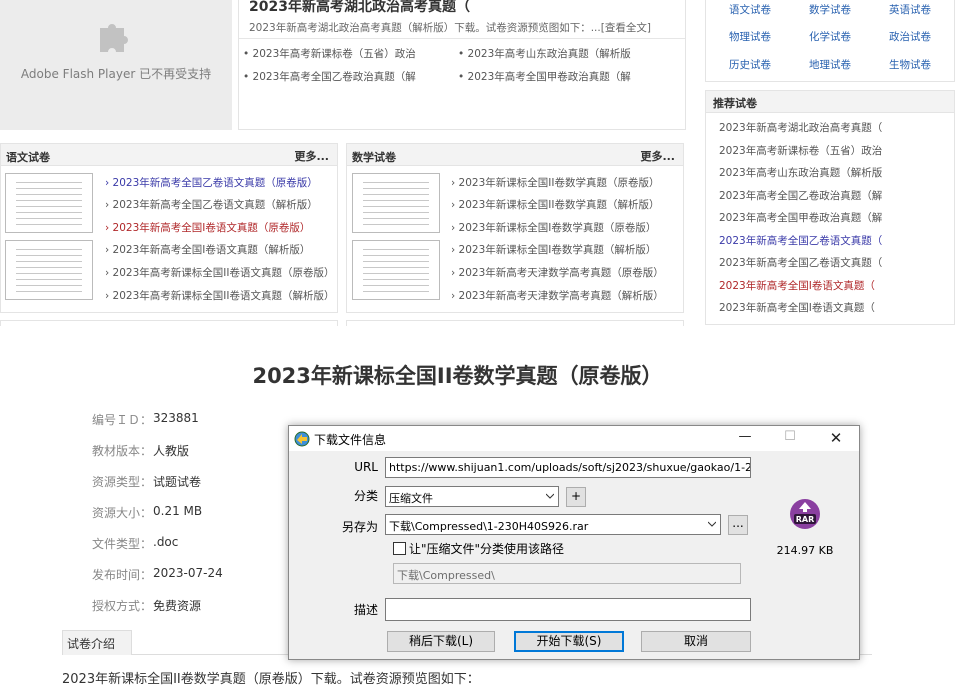 This screenshot has height=691, width=961. I want to click on puzzle-icon, so click(114, 38).